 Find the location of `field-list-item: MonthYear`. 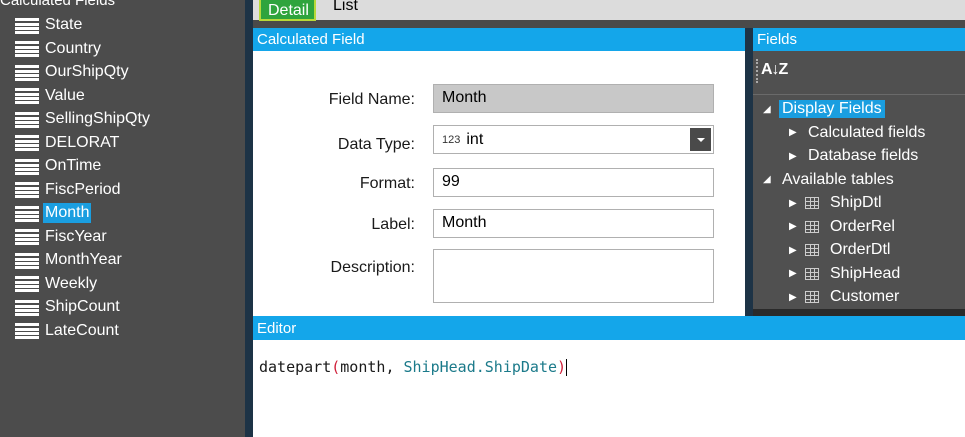

field-list-item: MonthYear is located at coordinates (69, 260).